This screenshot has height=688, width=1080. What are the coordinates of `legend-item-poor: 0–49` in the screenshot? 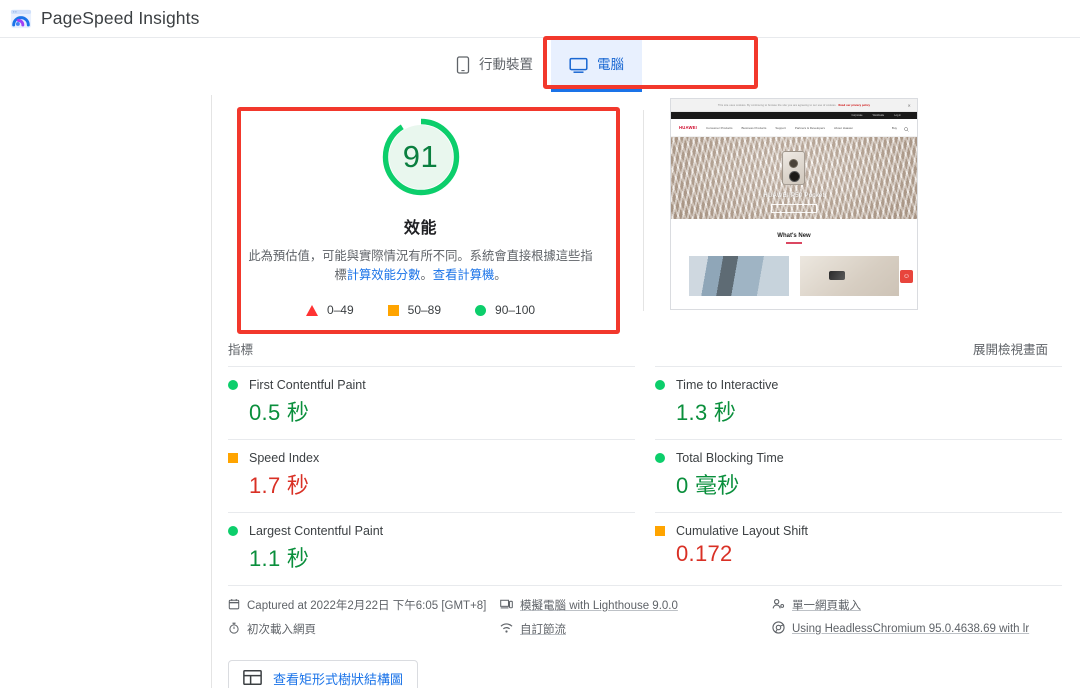 It's located at (329, 310).